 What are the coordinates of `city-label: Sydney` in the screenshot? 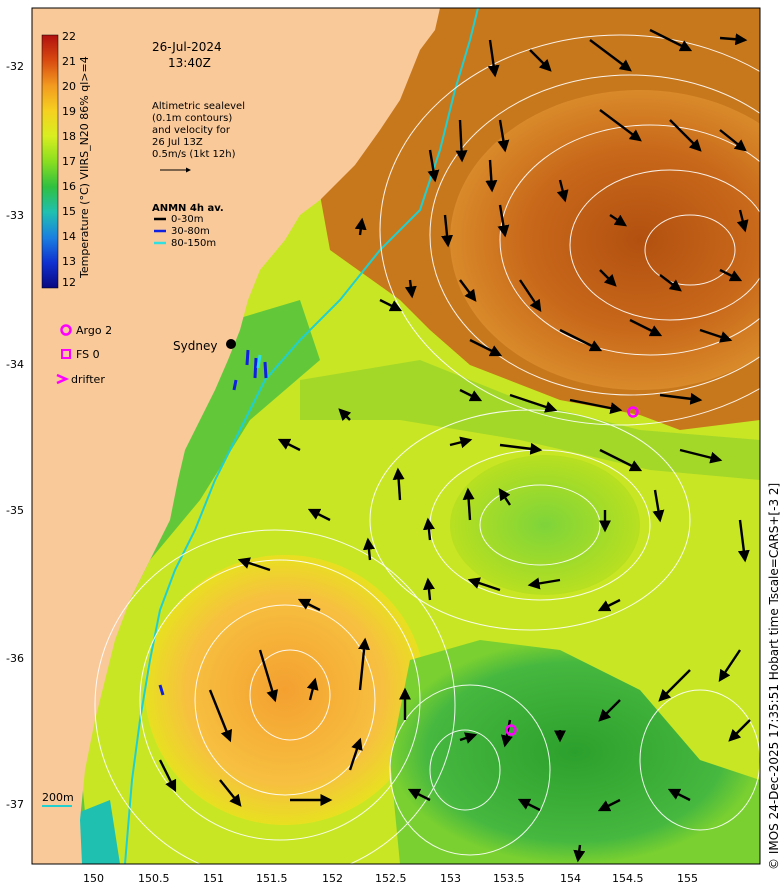 It's located at (195, 346).